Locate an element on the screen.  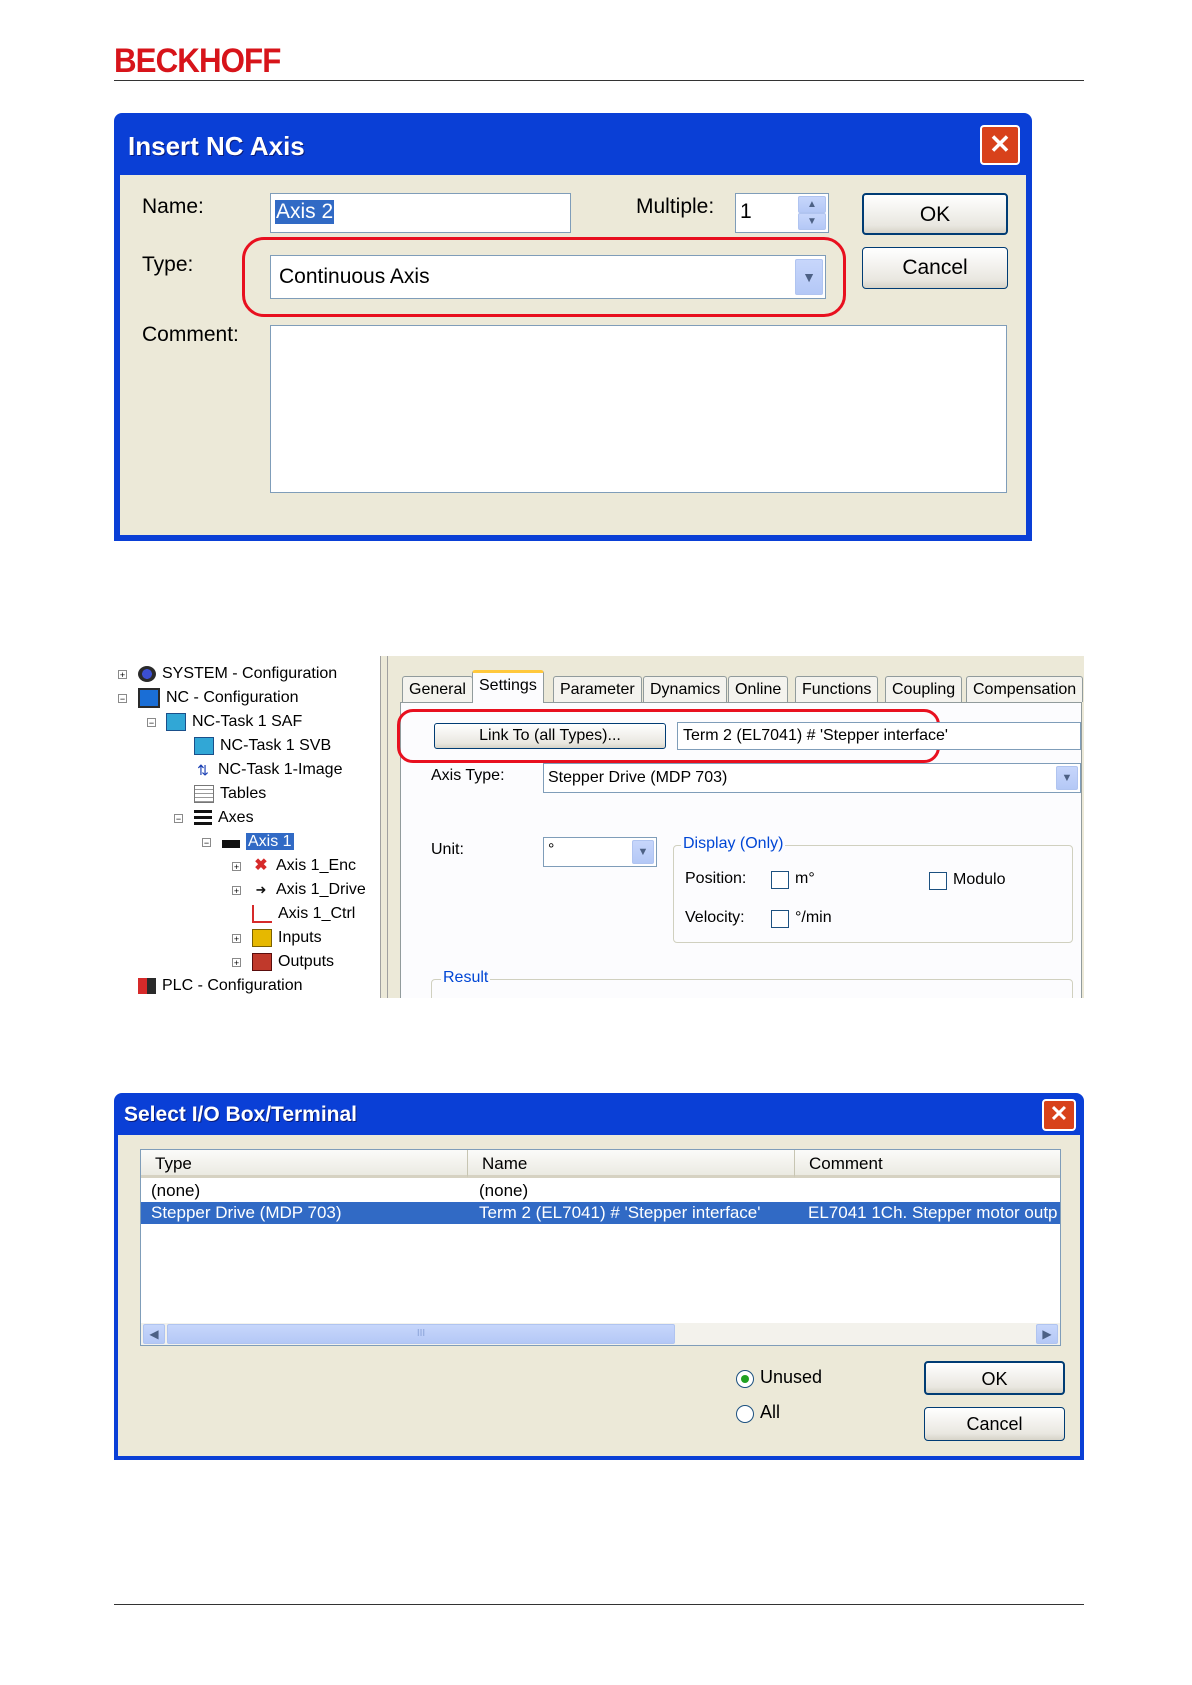
tab-parameter: Parameter is located at coordinates (597, 689).